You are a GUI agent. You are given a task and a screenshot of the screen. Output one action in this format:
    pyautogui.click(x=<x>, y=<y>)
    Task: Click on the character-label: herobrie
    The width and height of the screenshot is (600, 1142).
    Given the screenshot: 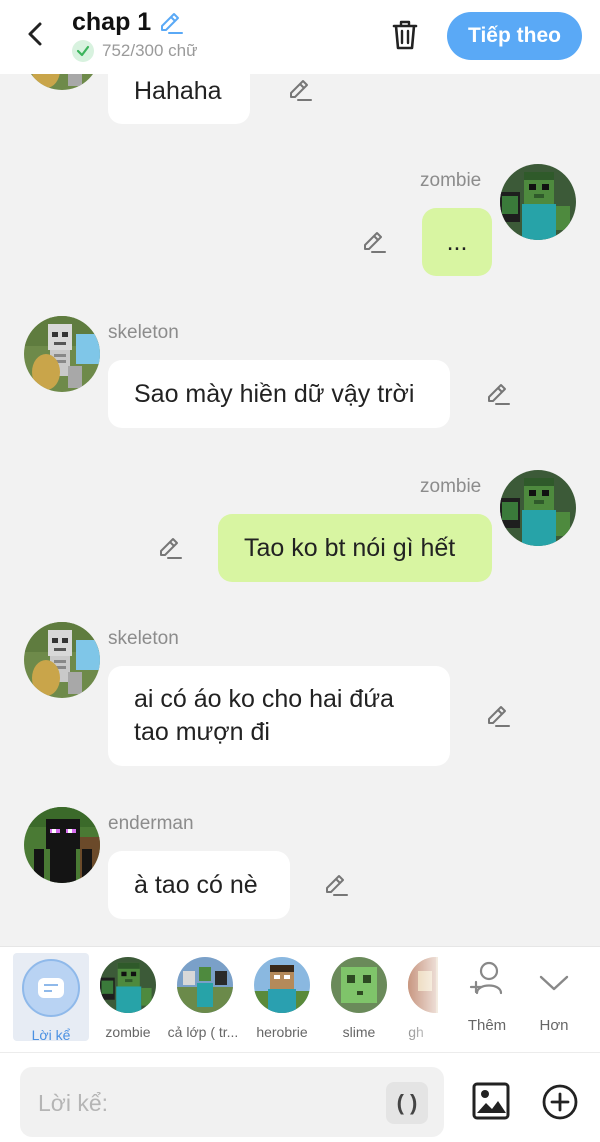 What is the action you would take?
    pyautogui.click(x=282, y=1032)
    